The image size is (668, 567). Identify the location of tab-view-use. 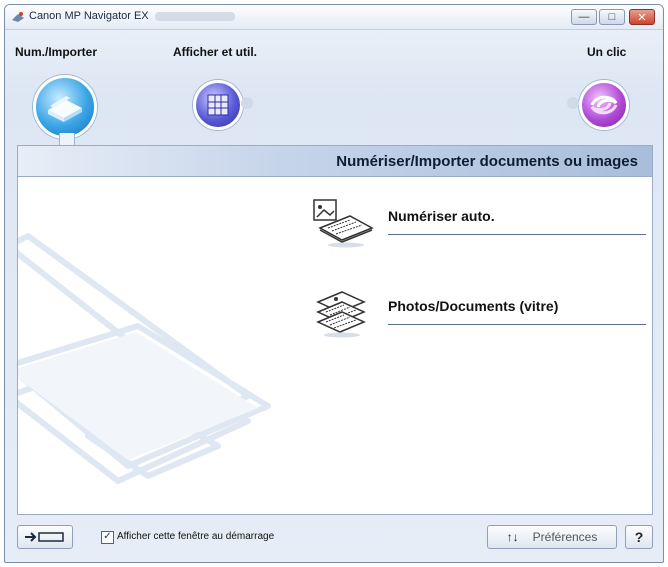
(218, 105).